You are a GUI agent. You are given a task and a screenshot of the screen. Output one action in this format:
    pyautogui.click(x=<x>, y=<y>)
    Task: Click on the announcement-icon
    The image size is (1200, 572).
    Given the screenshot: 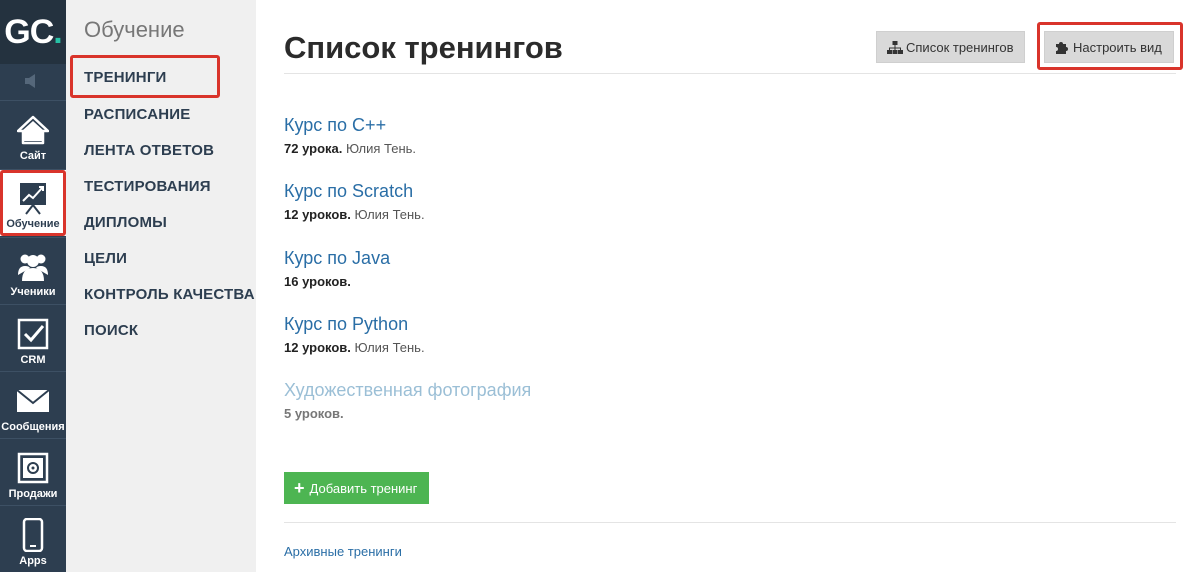 What is the action you would take?
    pyautogui.click(x=33, y=81)
    